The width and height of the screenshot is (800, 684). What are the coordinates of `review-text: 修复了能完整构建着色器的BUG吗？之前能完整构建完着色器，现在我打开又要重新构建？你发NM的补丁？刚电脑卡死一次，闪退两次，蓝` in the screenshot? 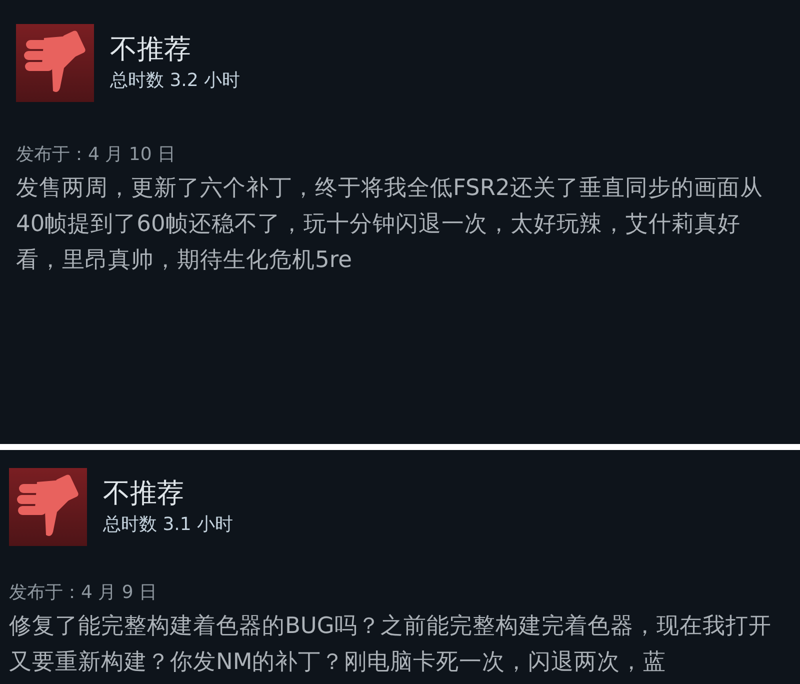 It's located at (390, 644).